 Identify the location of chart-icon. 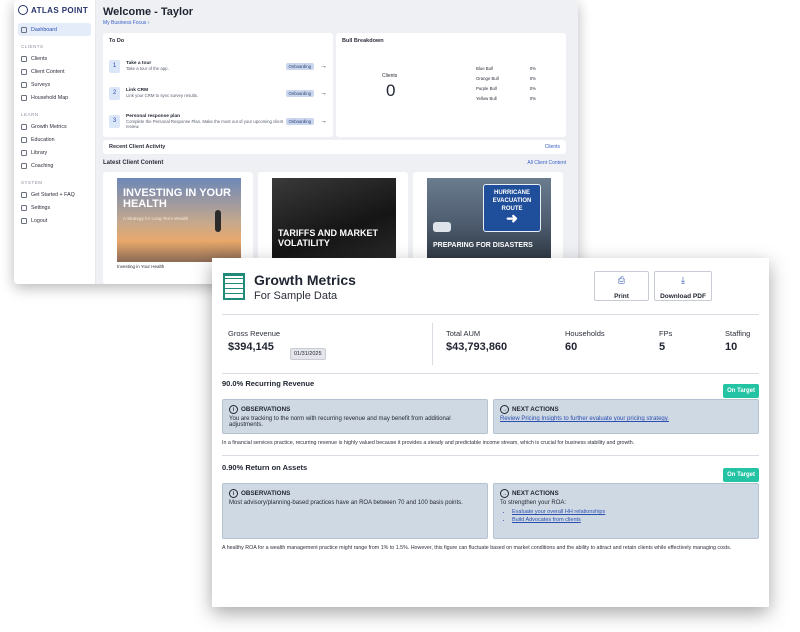
(24, 126).